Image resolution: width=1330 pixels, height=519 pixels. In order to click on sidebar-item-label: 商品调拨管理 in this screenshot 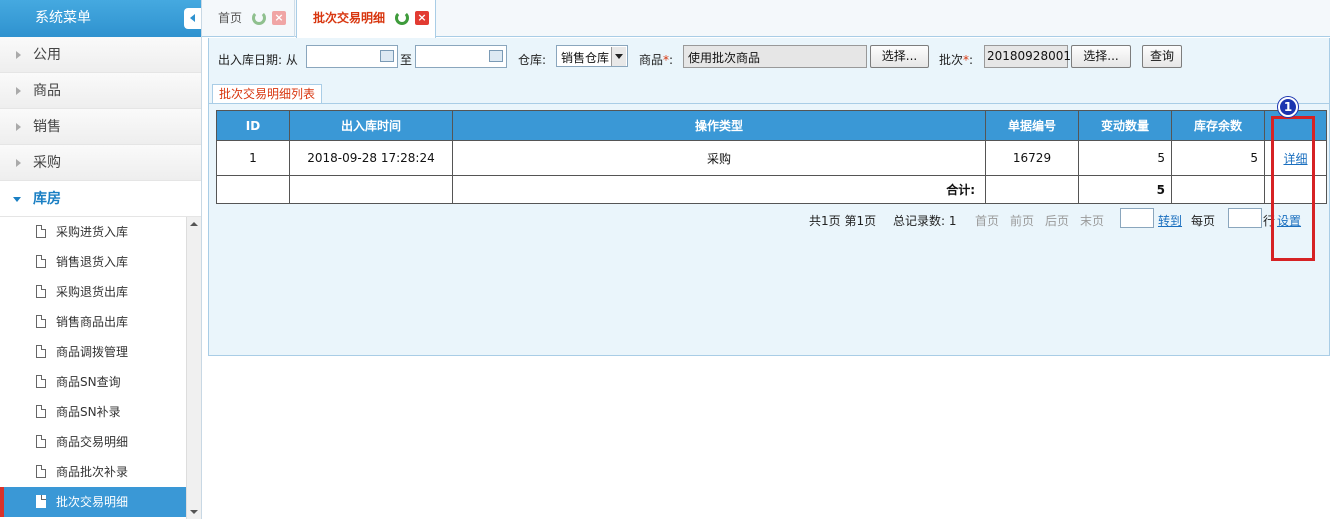, I will do `click(92, 352)`.